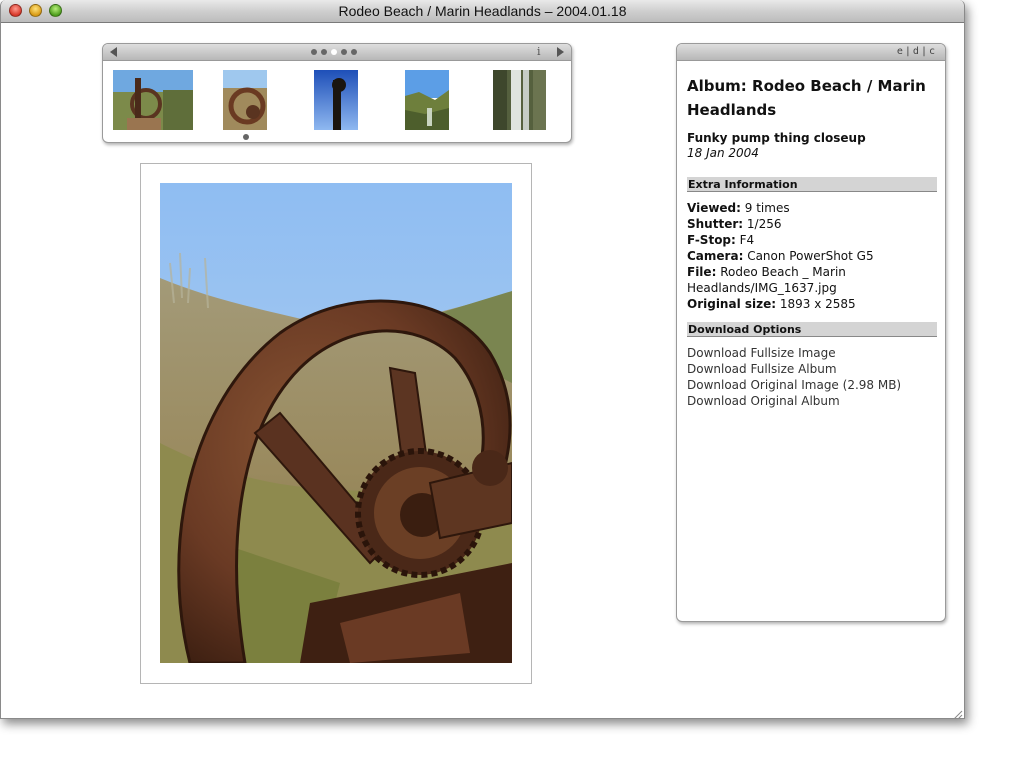  I want to click on filmstrip-page-indicator, so click(334, 52).